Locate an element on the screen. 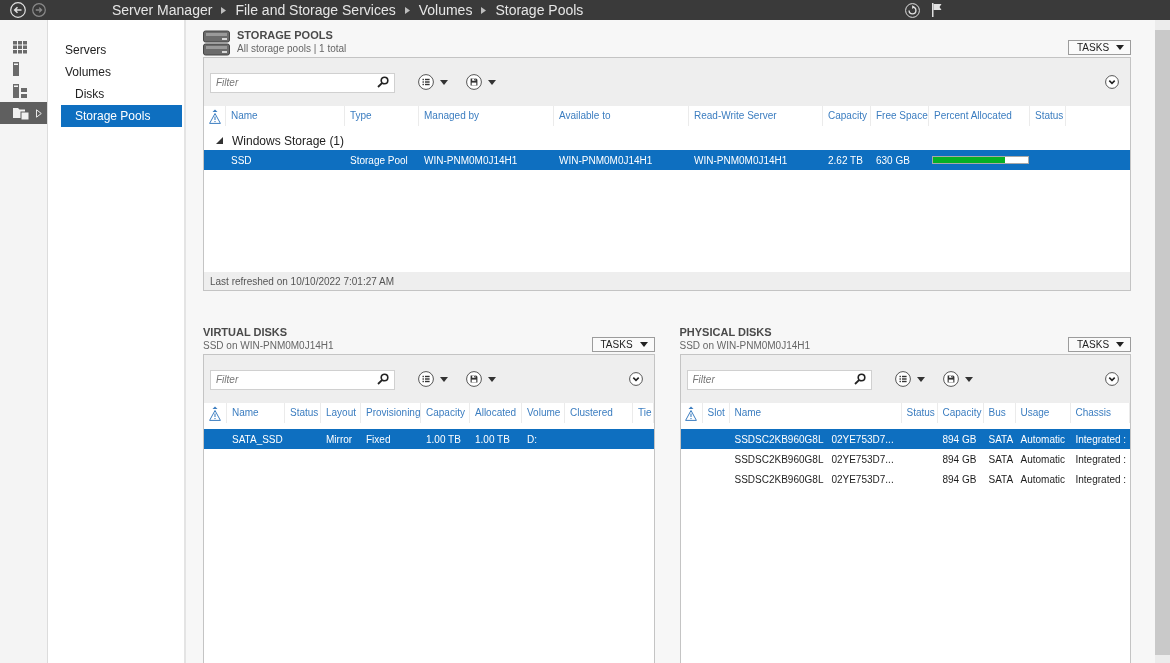 This screenshot has height=663, width=1170. nav-item: Servers is located at coordinates (121, 50).